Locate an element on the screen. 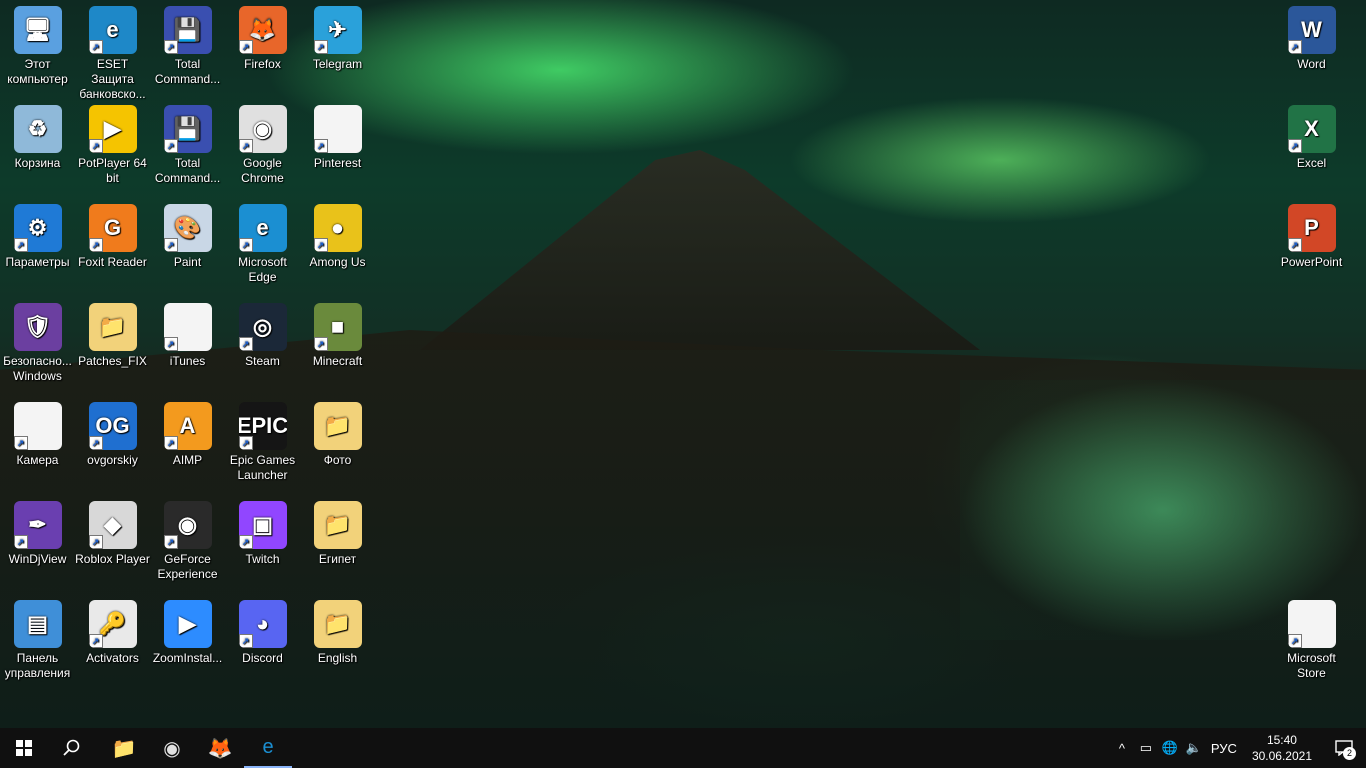 The width and height of the screenshot is (1366, 768). app-icon: ▶ ↗ is located at coordinates (112, 129).